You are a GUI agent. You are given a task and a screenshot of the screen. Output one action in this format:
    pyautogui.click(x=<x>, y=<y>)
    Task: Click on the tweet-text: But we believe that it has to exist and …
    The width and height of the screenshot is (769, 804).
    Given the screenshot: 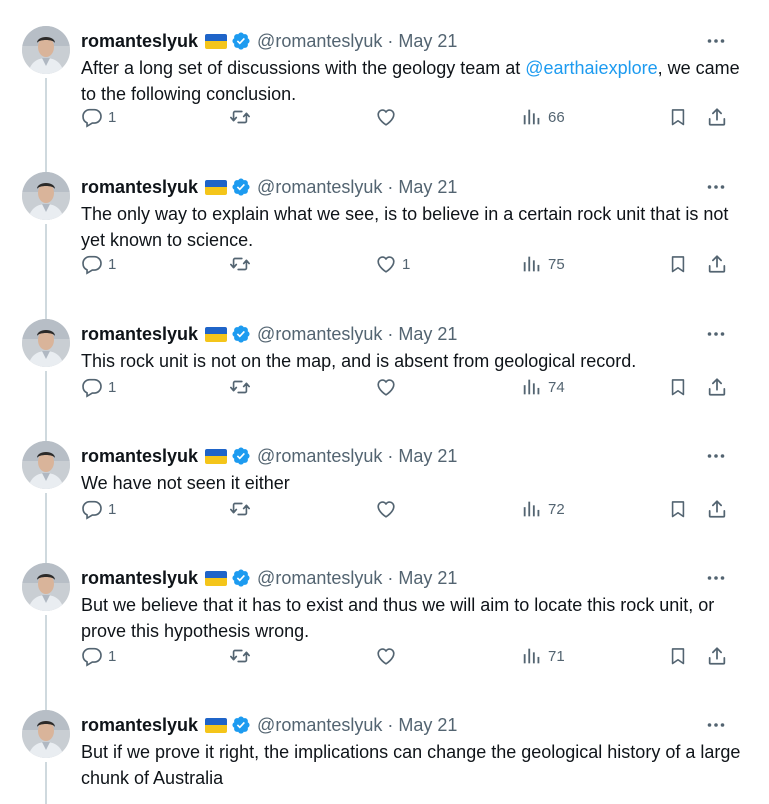 What is the action you would take?
    pyautogui.click(x=411, y=618)
    